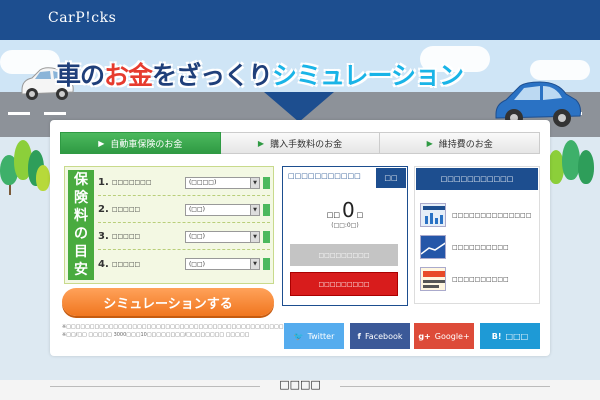 The width and height of the screenshot is (600, 400). I want to click on headline-part: シミュレーション, so click(368, 75).